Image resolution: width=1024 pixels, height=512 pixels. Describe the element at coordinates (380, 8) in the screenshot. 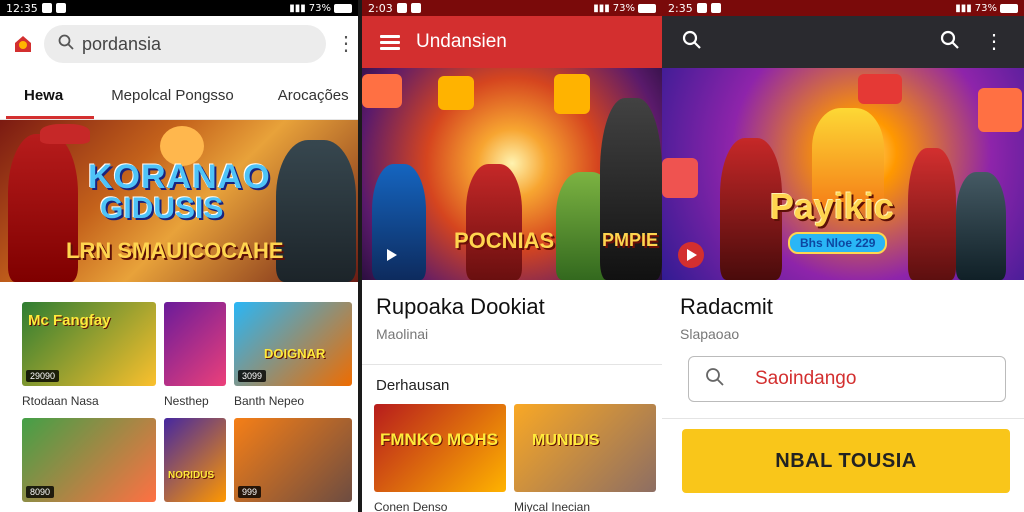

I see `status-time: 2:03` at that location.